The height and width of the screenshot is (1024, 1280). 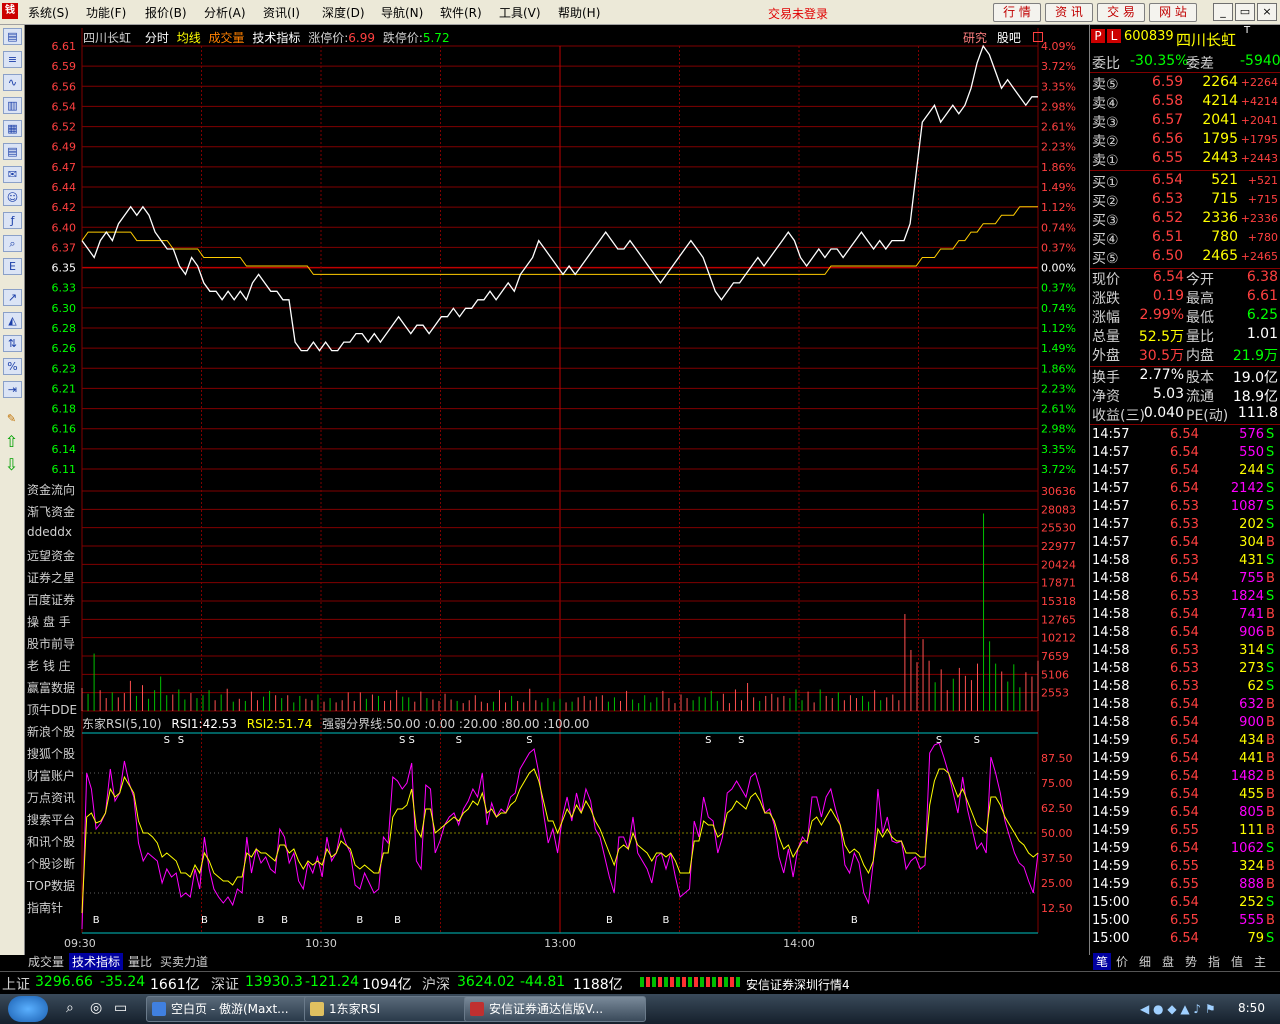 What do you see at coordinates (12, 105) in the screenshot?
I see `kline-icon: ▥` at bounding box center [12, 105].